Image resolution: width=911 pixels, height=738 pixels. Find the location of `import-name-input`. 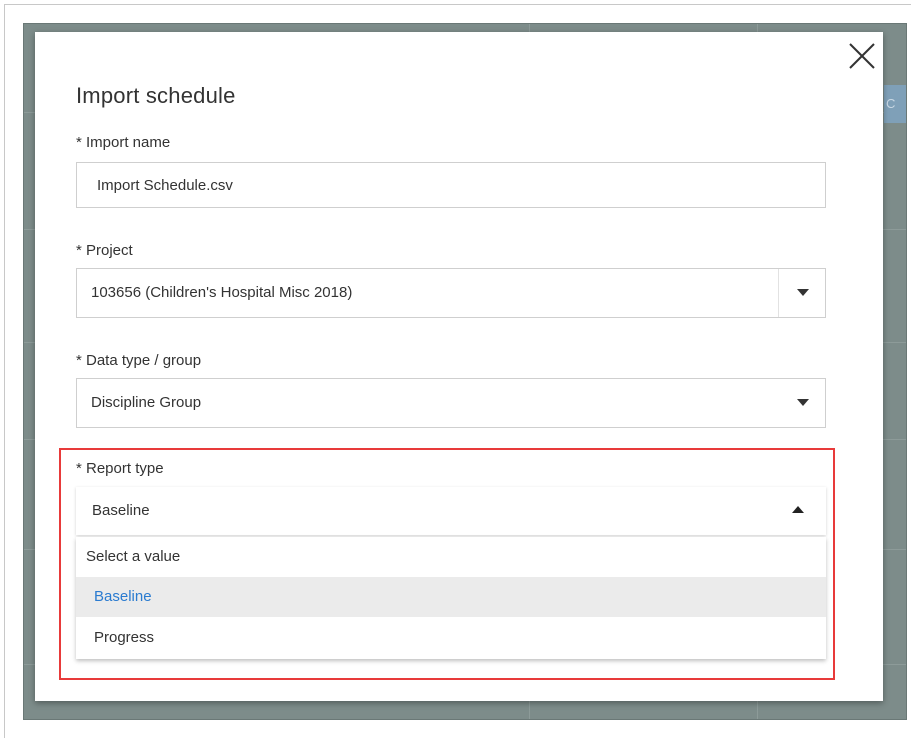

import-name-input is located at coordinates (451, 185).